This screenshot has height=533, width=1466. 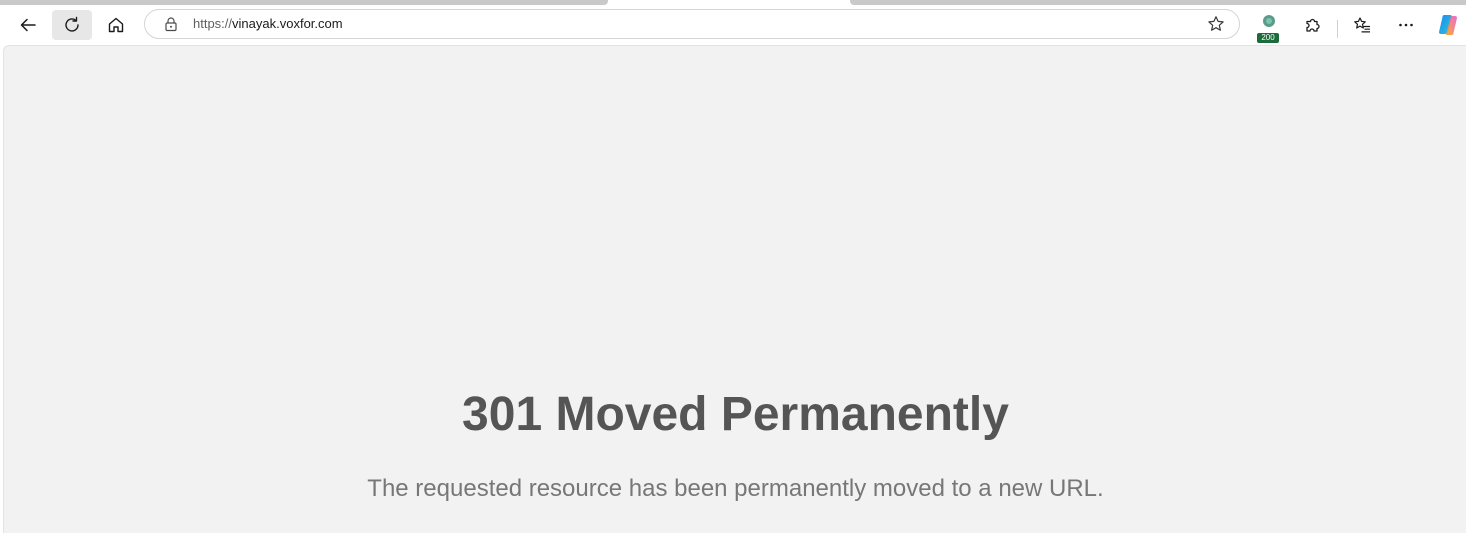 I want to click on lock-icon, so click(x=171, y=24).